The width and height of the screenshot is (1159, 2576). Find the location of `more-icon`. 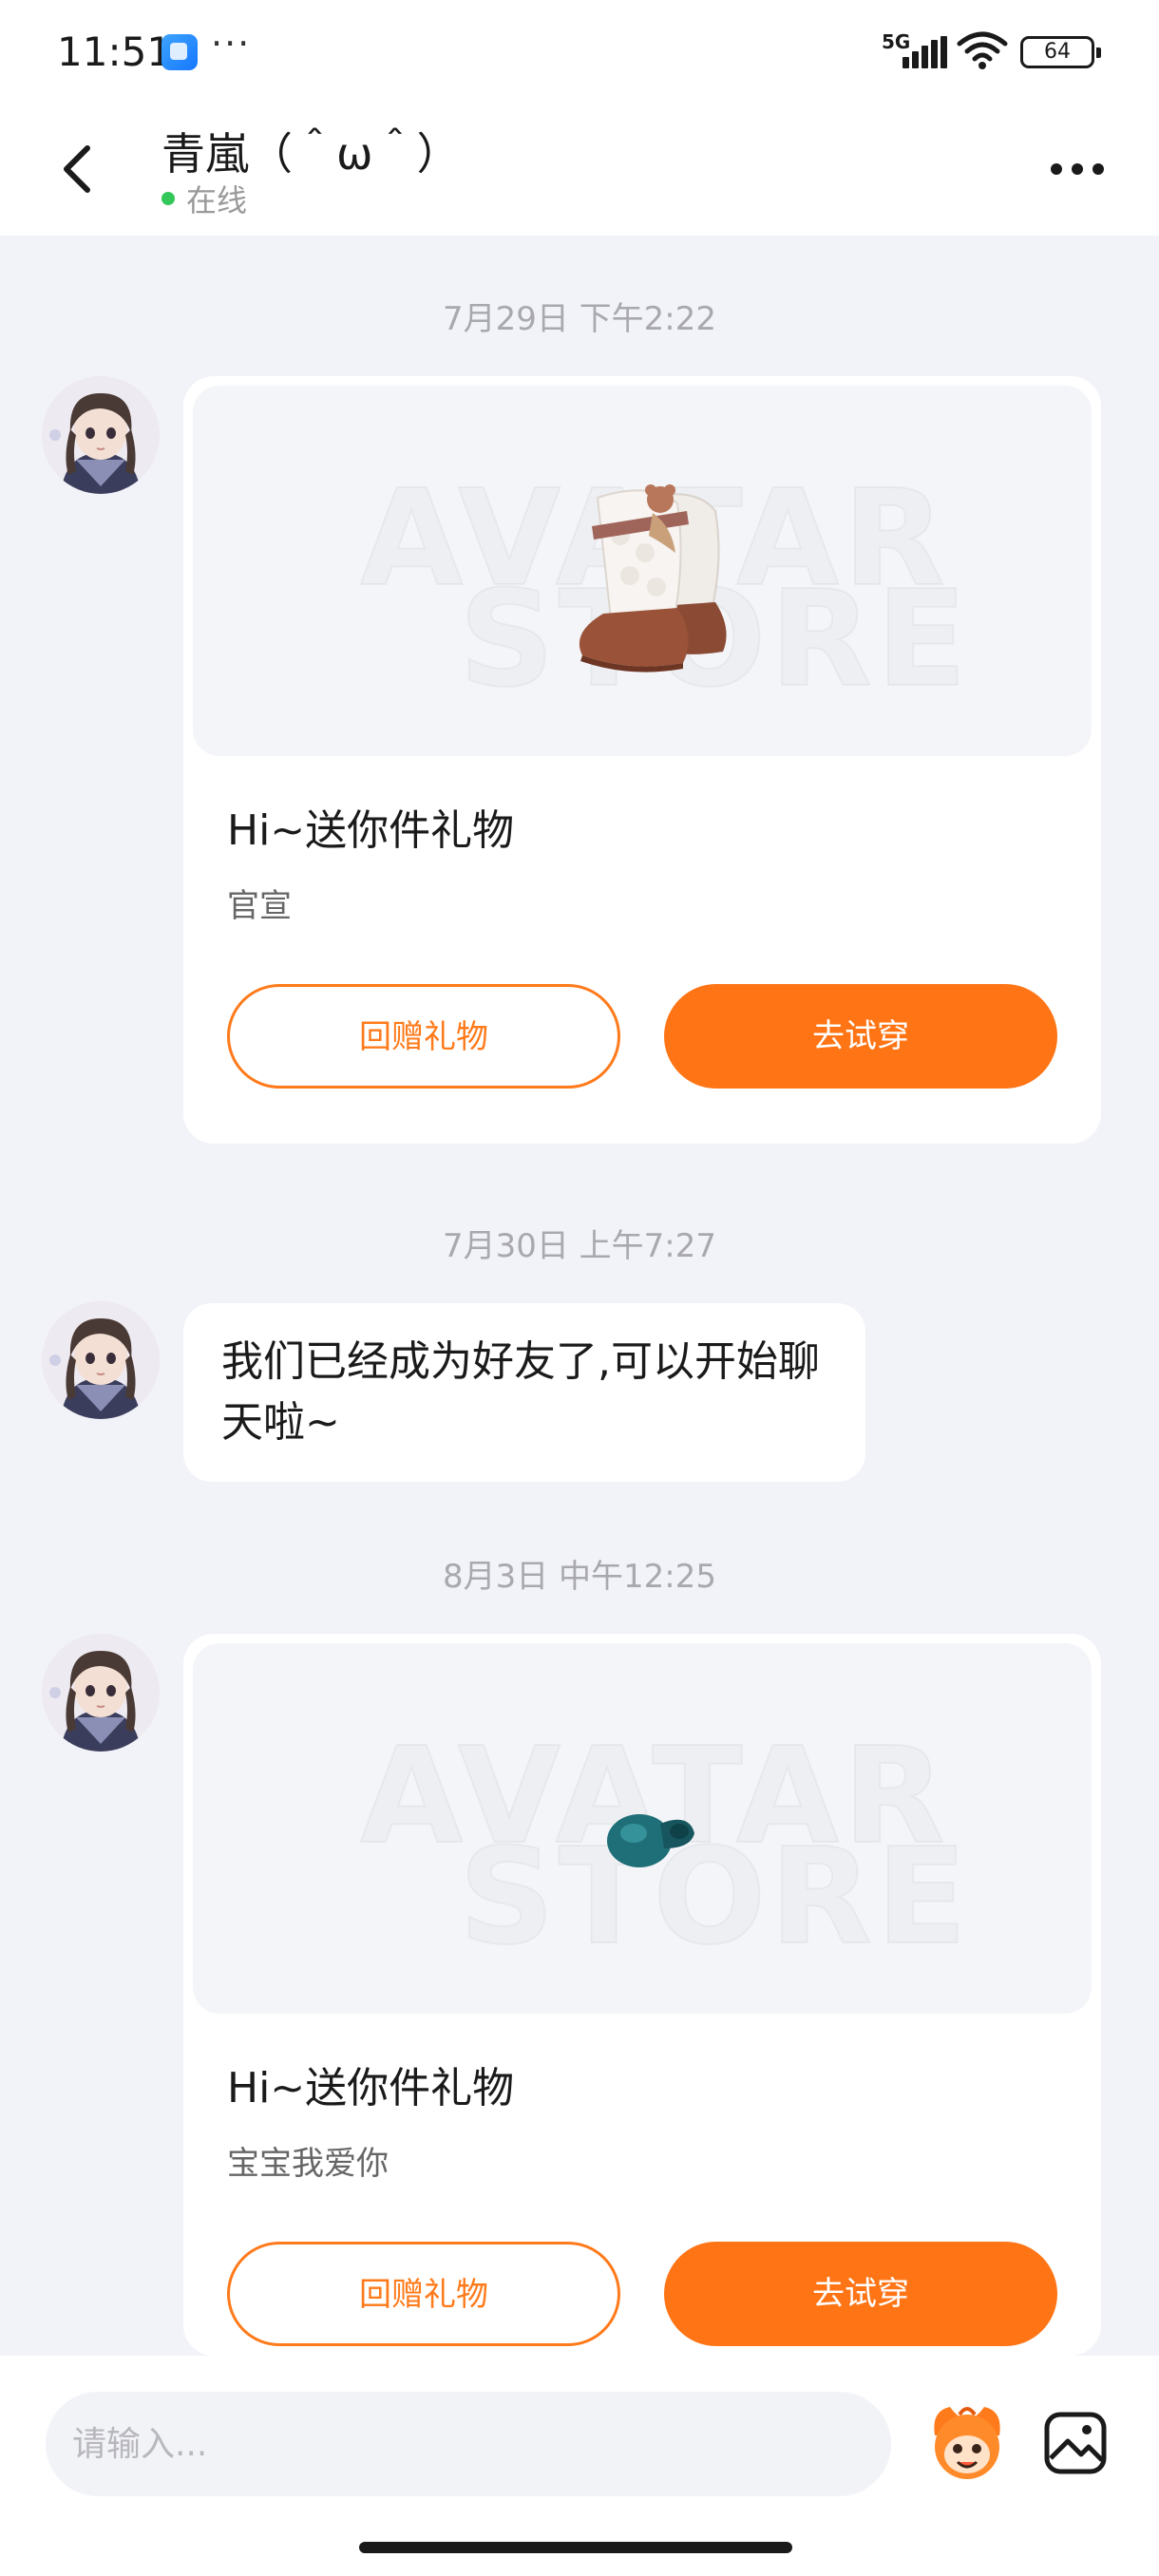

more-icon is located at coordinates (1079, 169).